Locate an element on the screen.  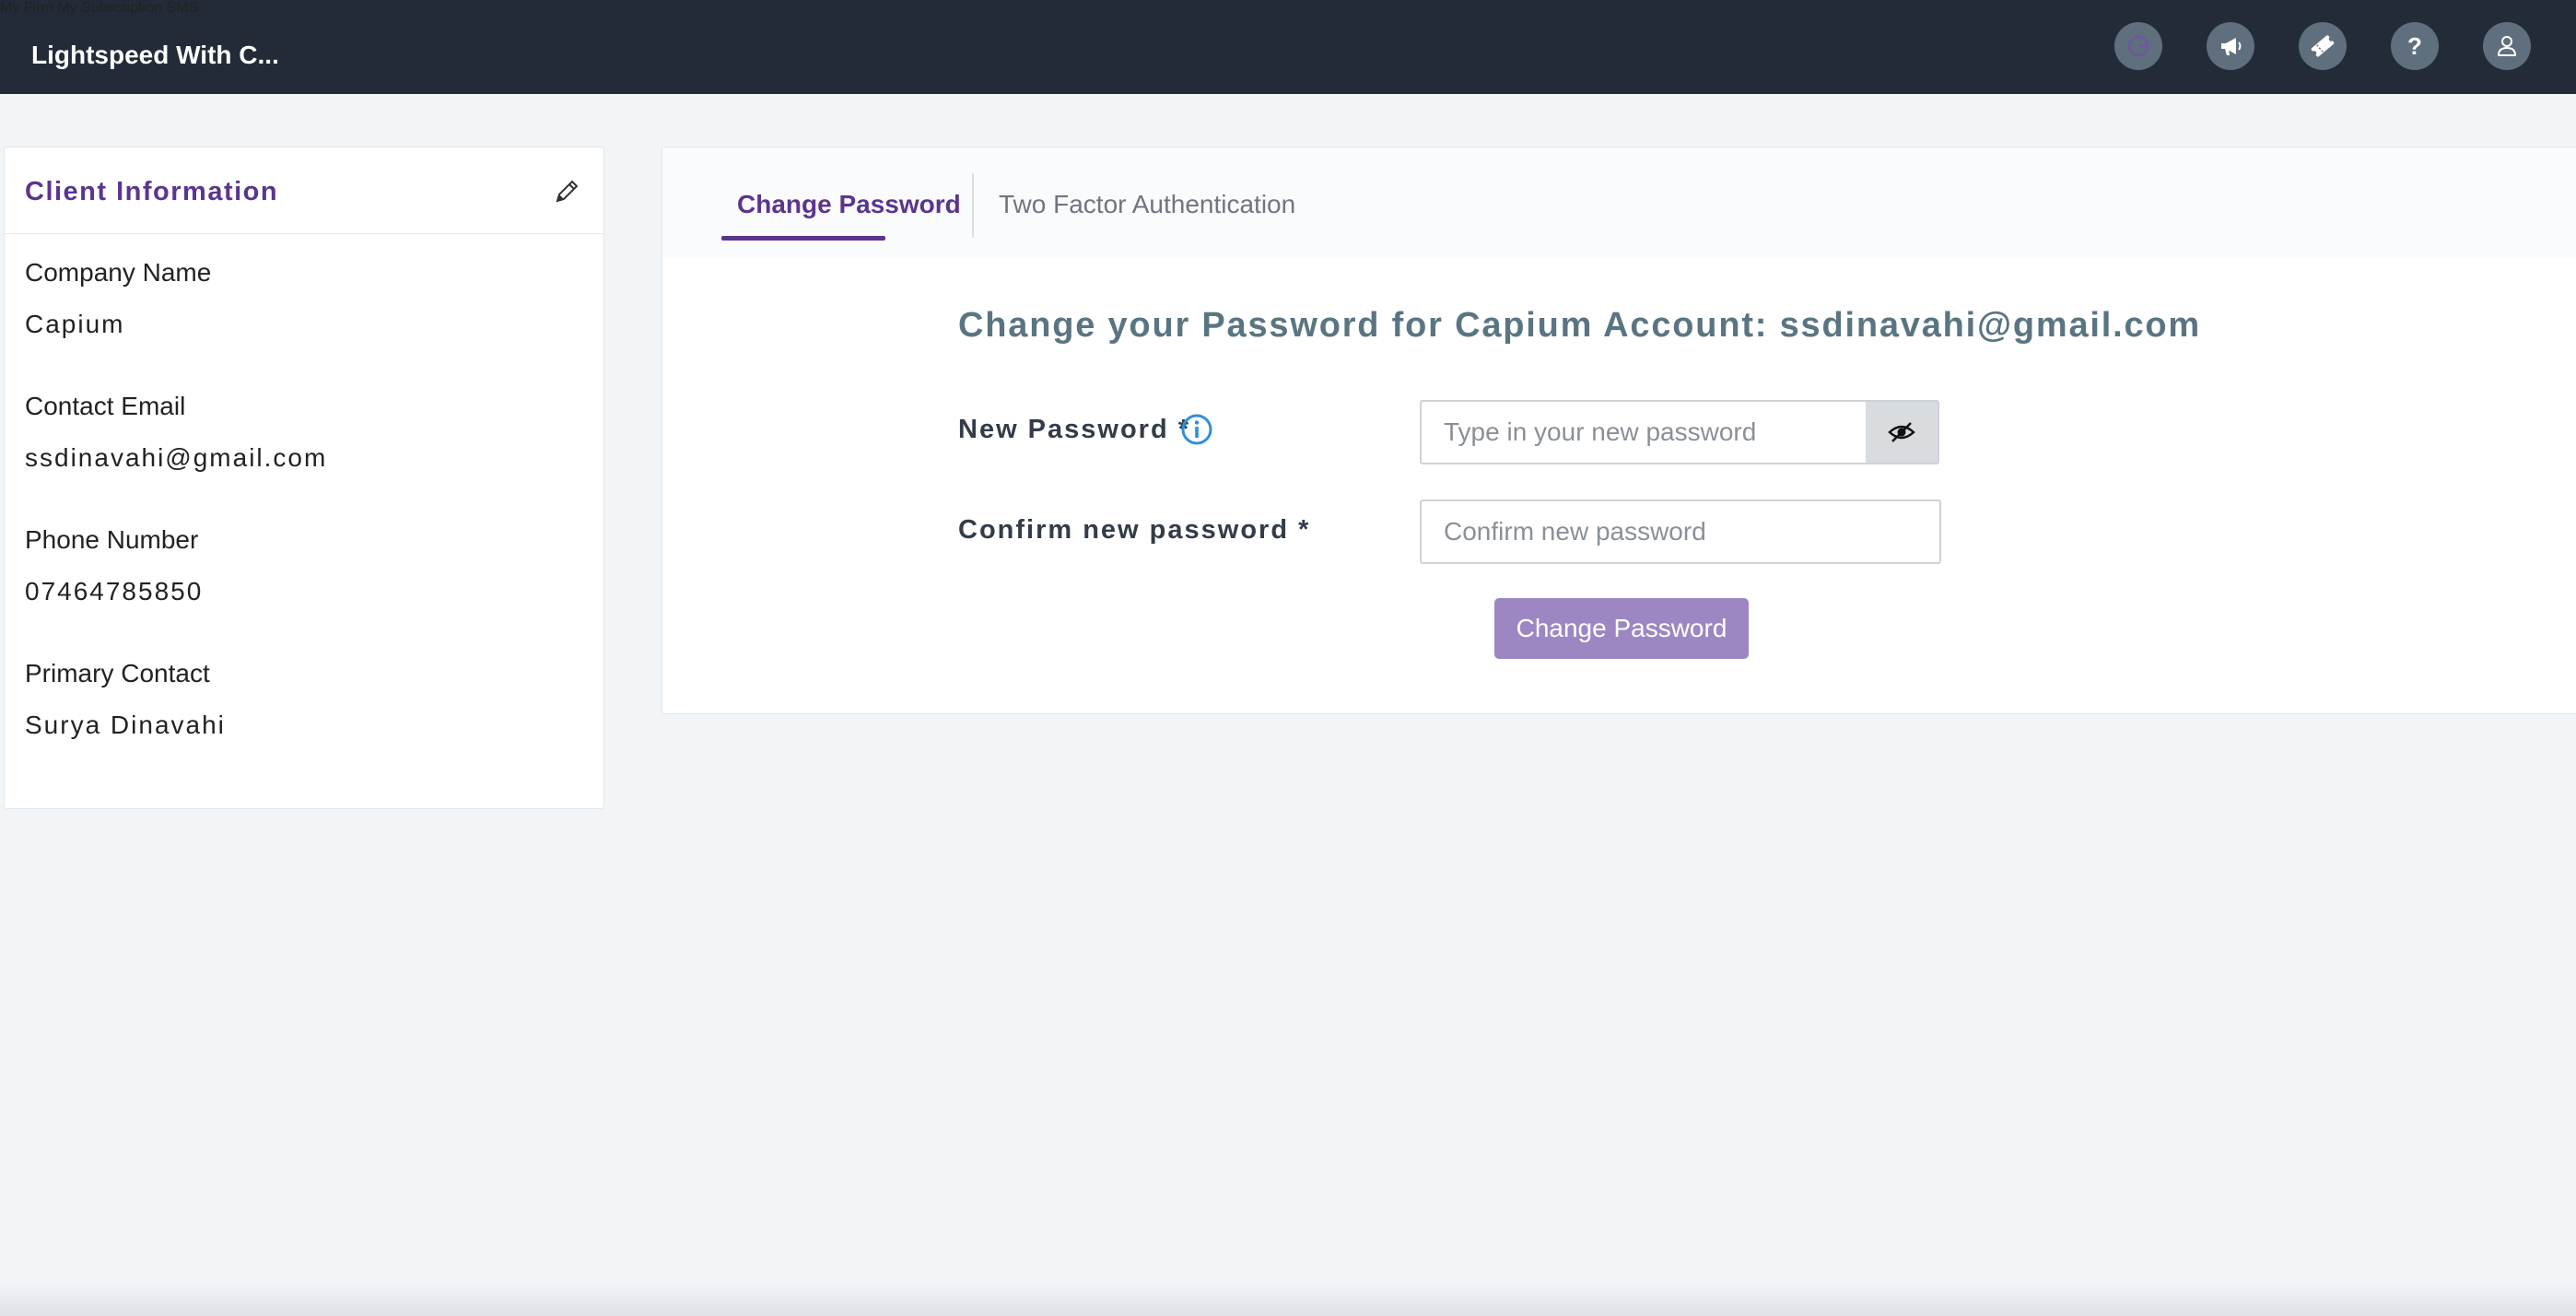
primary-contact-label: Primary Contact is located at coordinates (117, 673).